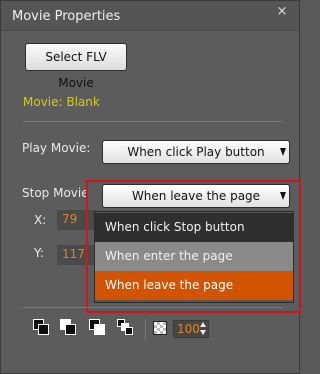 The height and width of the screenshot is (374, 320). What do you see at coordinates (282, 12) in the screenshot?
I see `close-icon: ×` at bounding box center [282, 12].